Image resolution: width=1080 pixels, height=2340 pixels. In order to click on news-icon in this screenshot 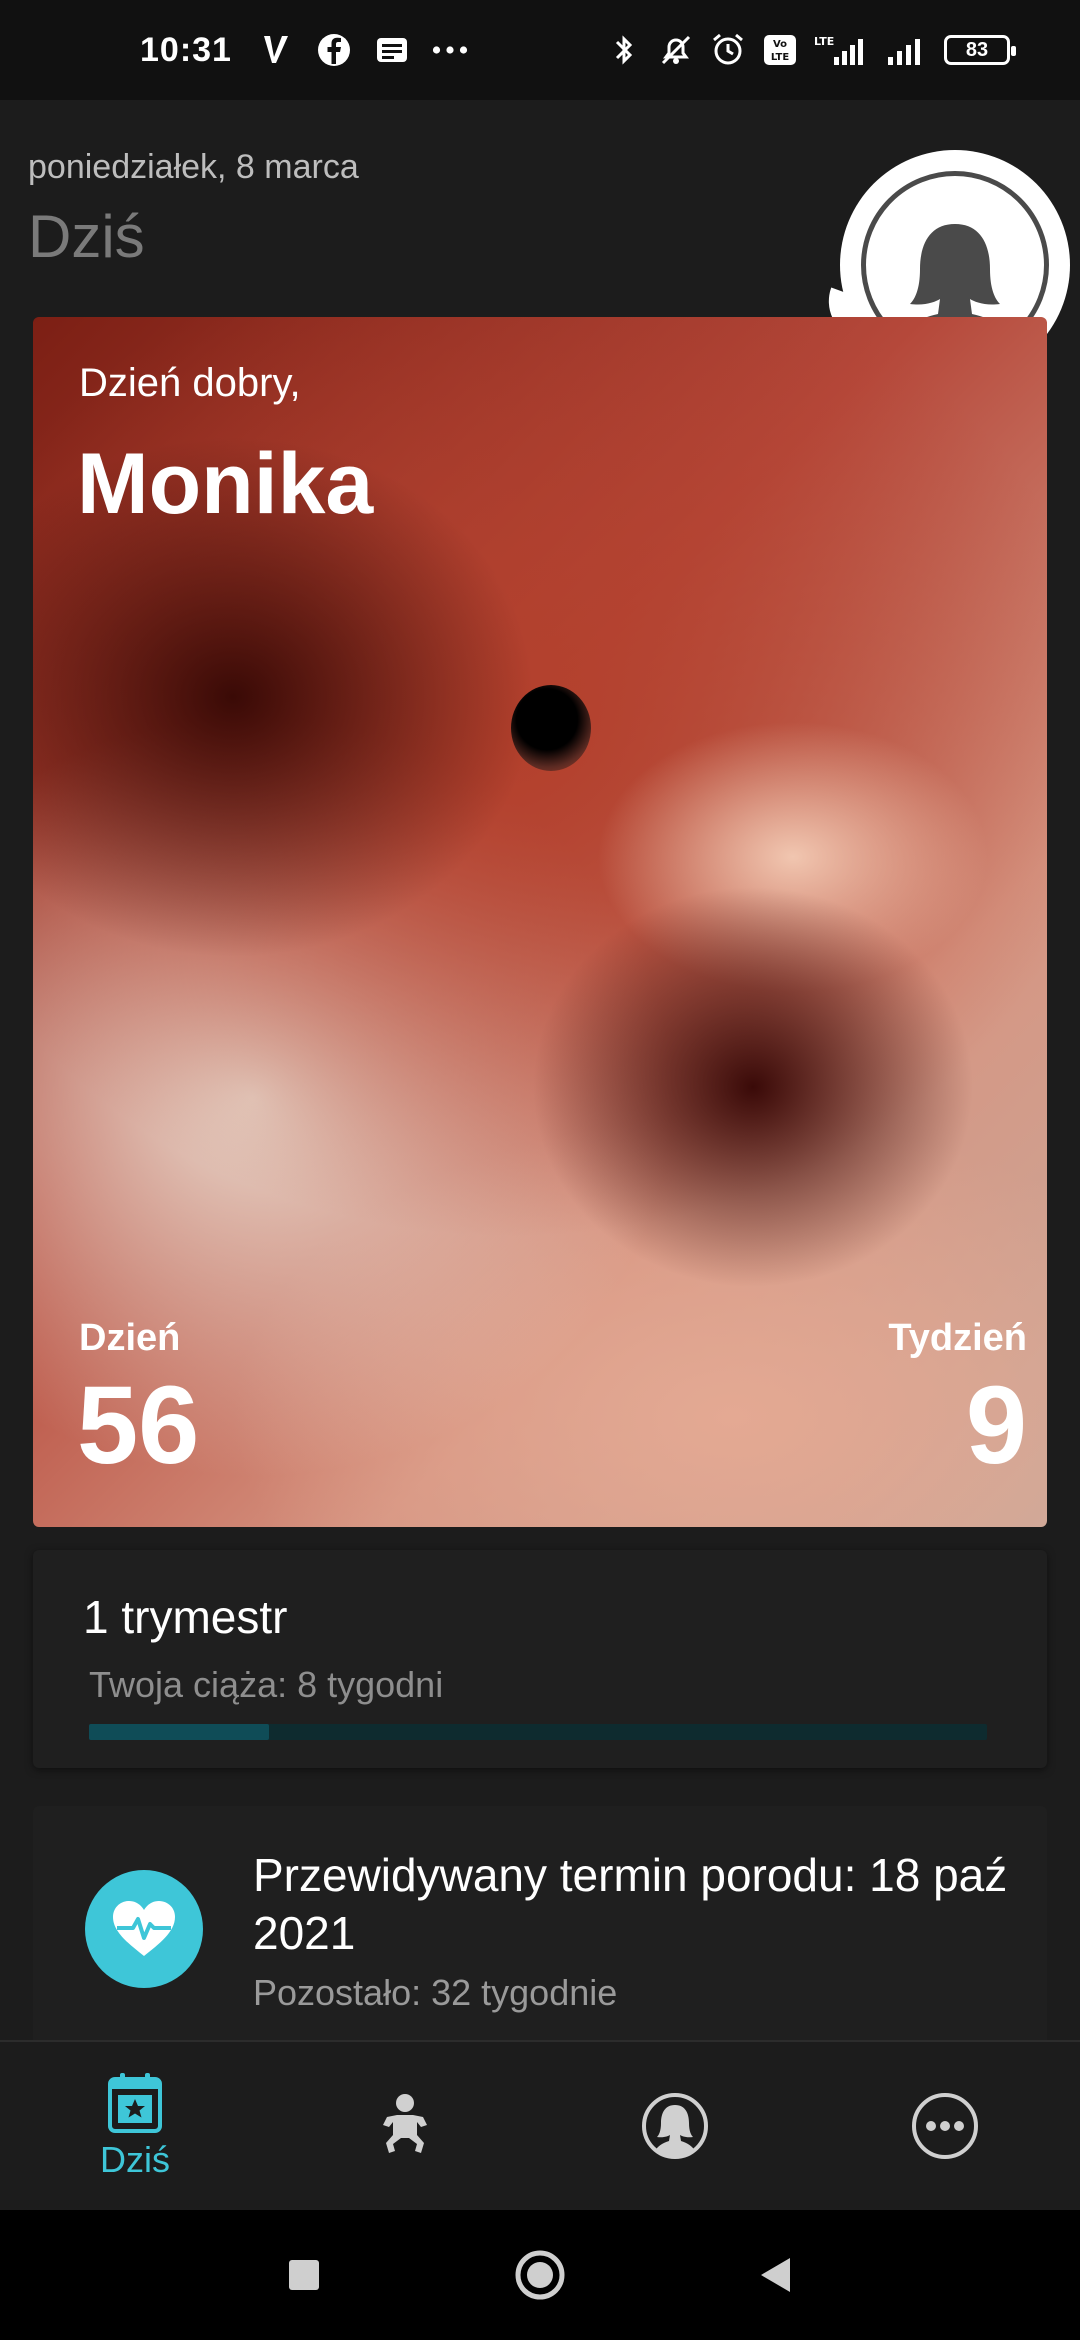, I will do `click(392, 50)`.